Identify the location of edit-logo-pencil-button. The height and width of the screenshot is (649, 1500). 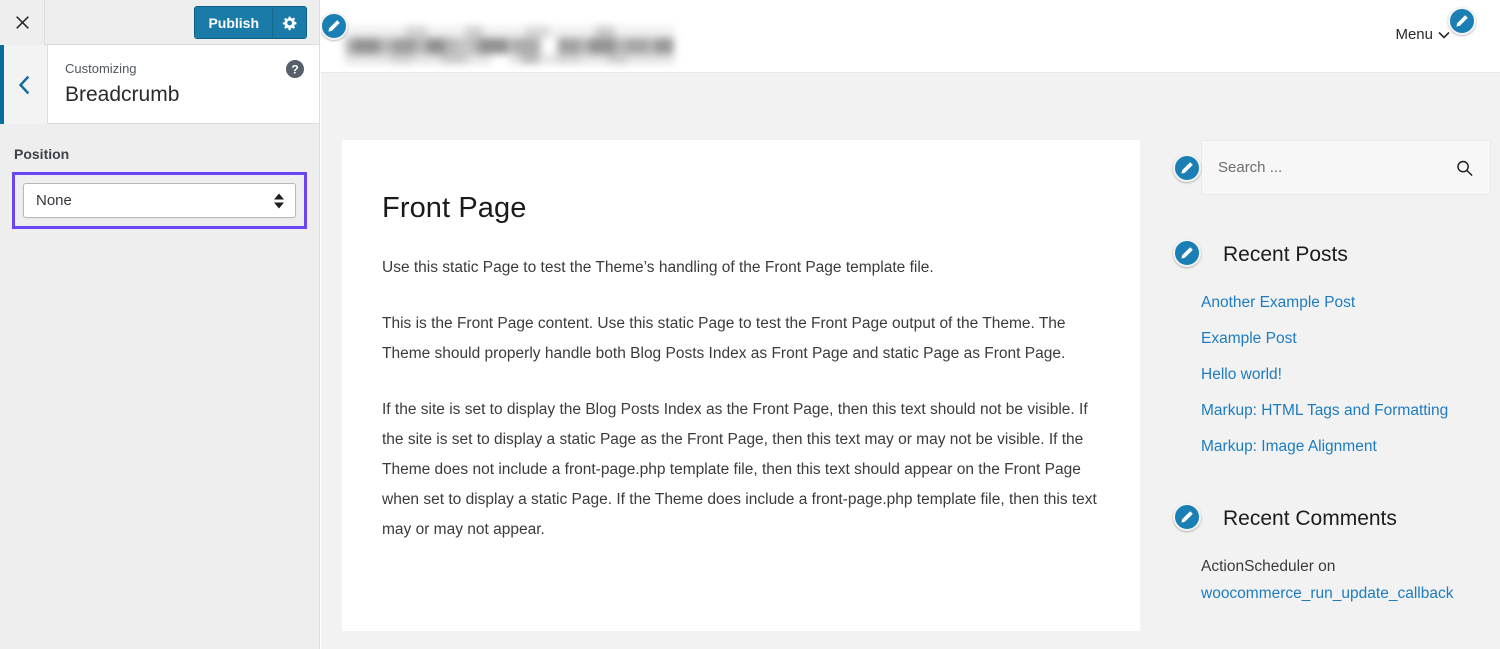
(334, 26).